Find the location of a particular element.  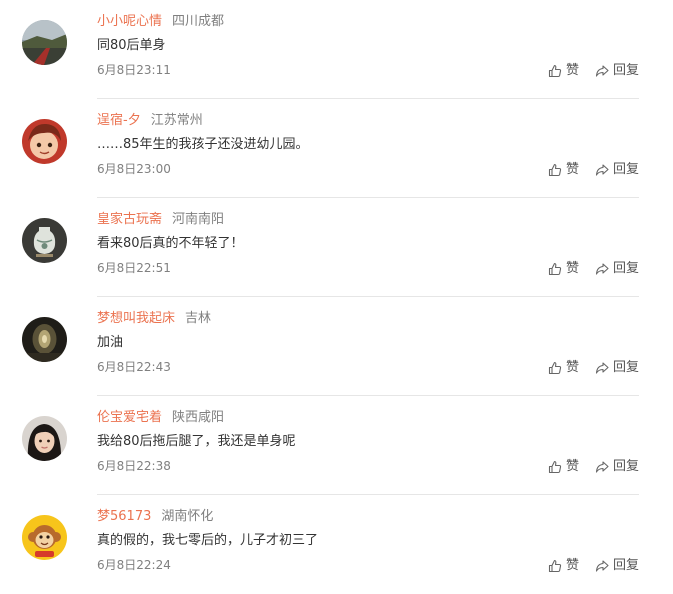

comment-text: 加油 is located at coordinates (110, 342).